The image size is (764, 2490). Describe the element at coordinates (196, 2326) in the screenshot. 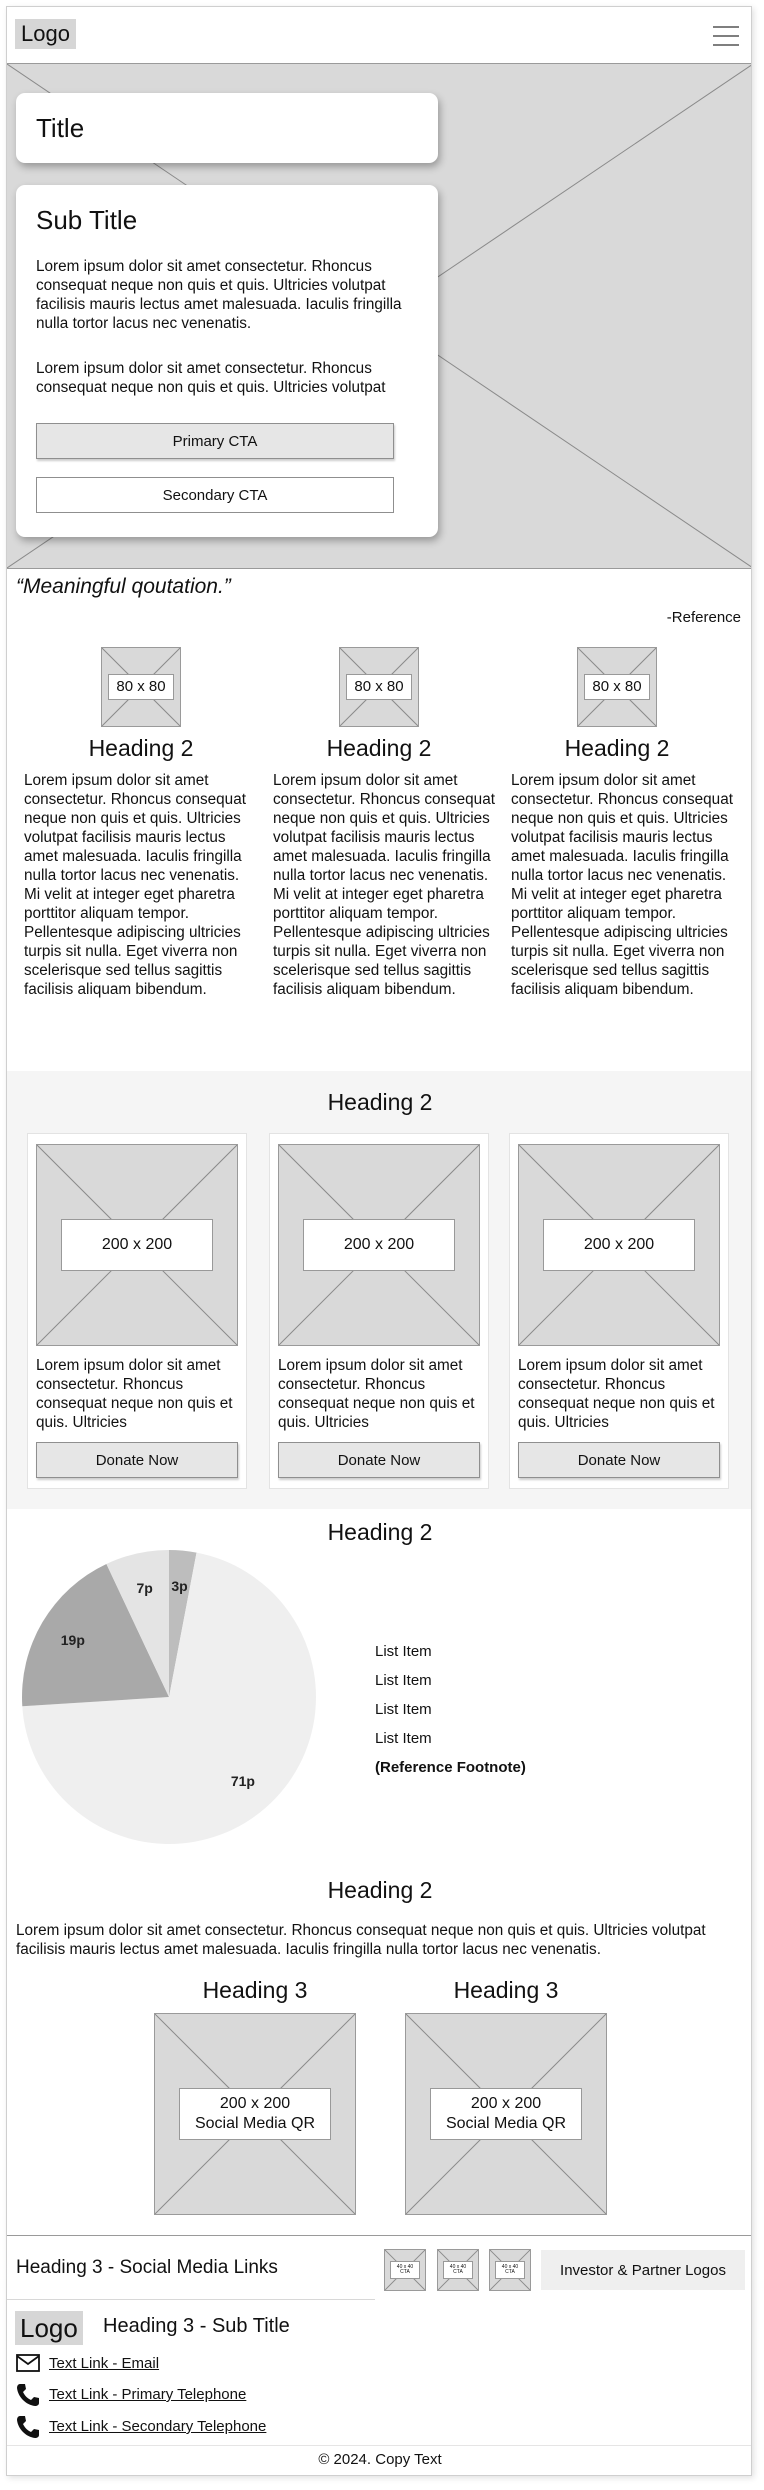

I see `footer-subtitle: Heading 3 - Sub Title` at that location.